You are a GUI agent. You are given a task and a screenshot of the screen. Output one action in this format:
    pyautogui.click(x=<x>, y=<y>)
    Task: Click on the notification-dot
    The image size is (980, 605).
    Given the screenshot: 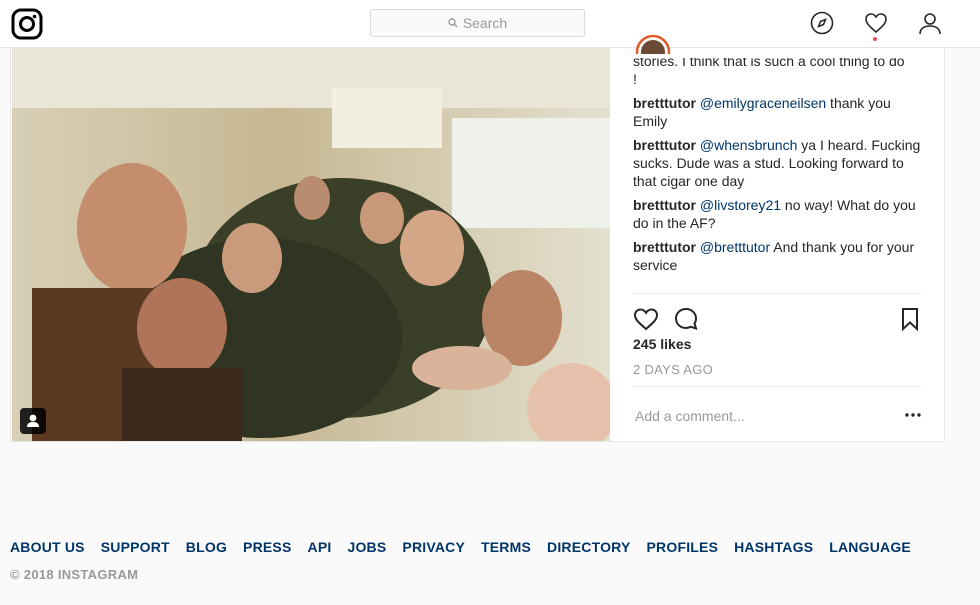 What is the action you would take?
    pyautogui.click(x=875, y=39)
    